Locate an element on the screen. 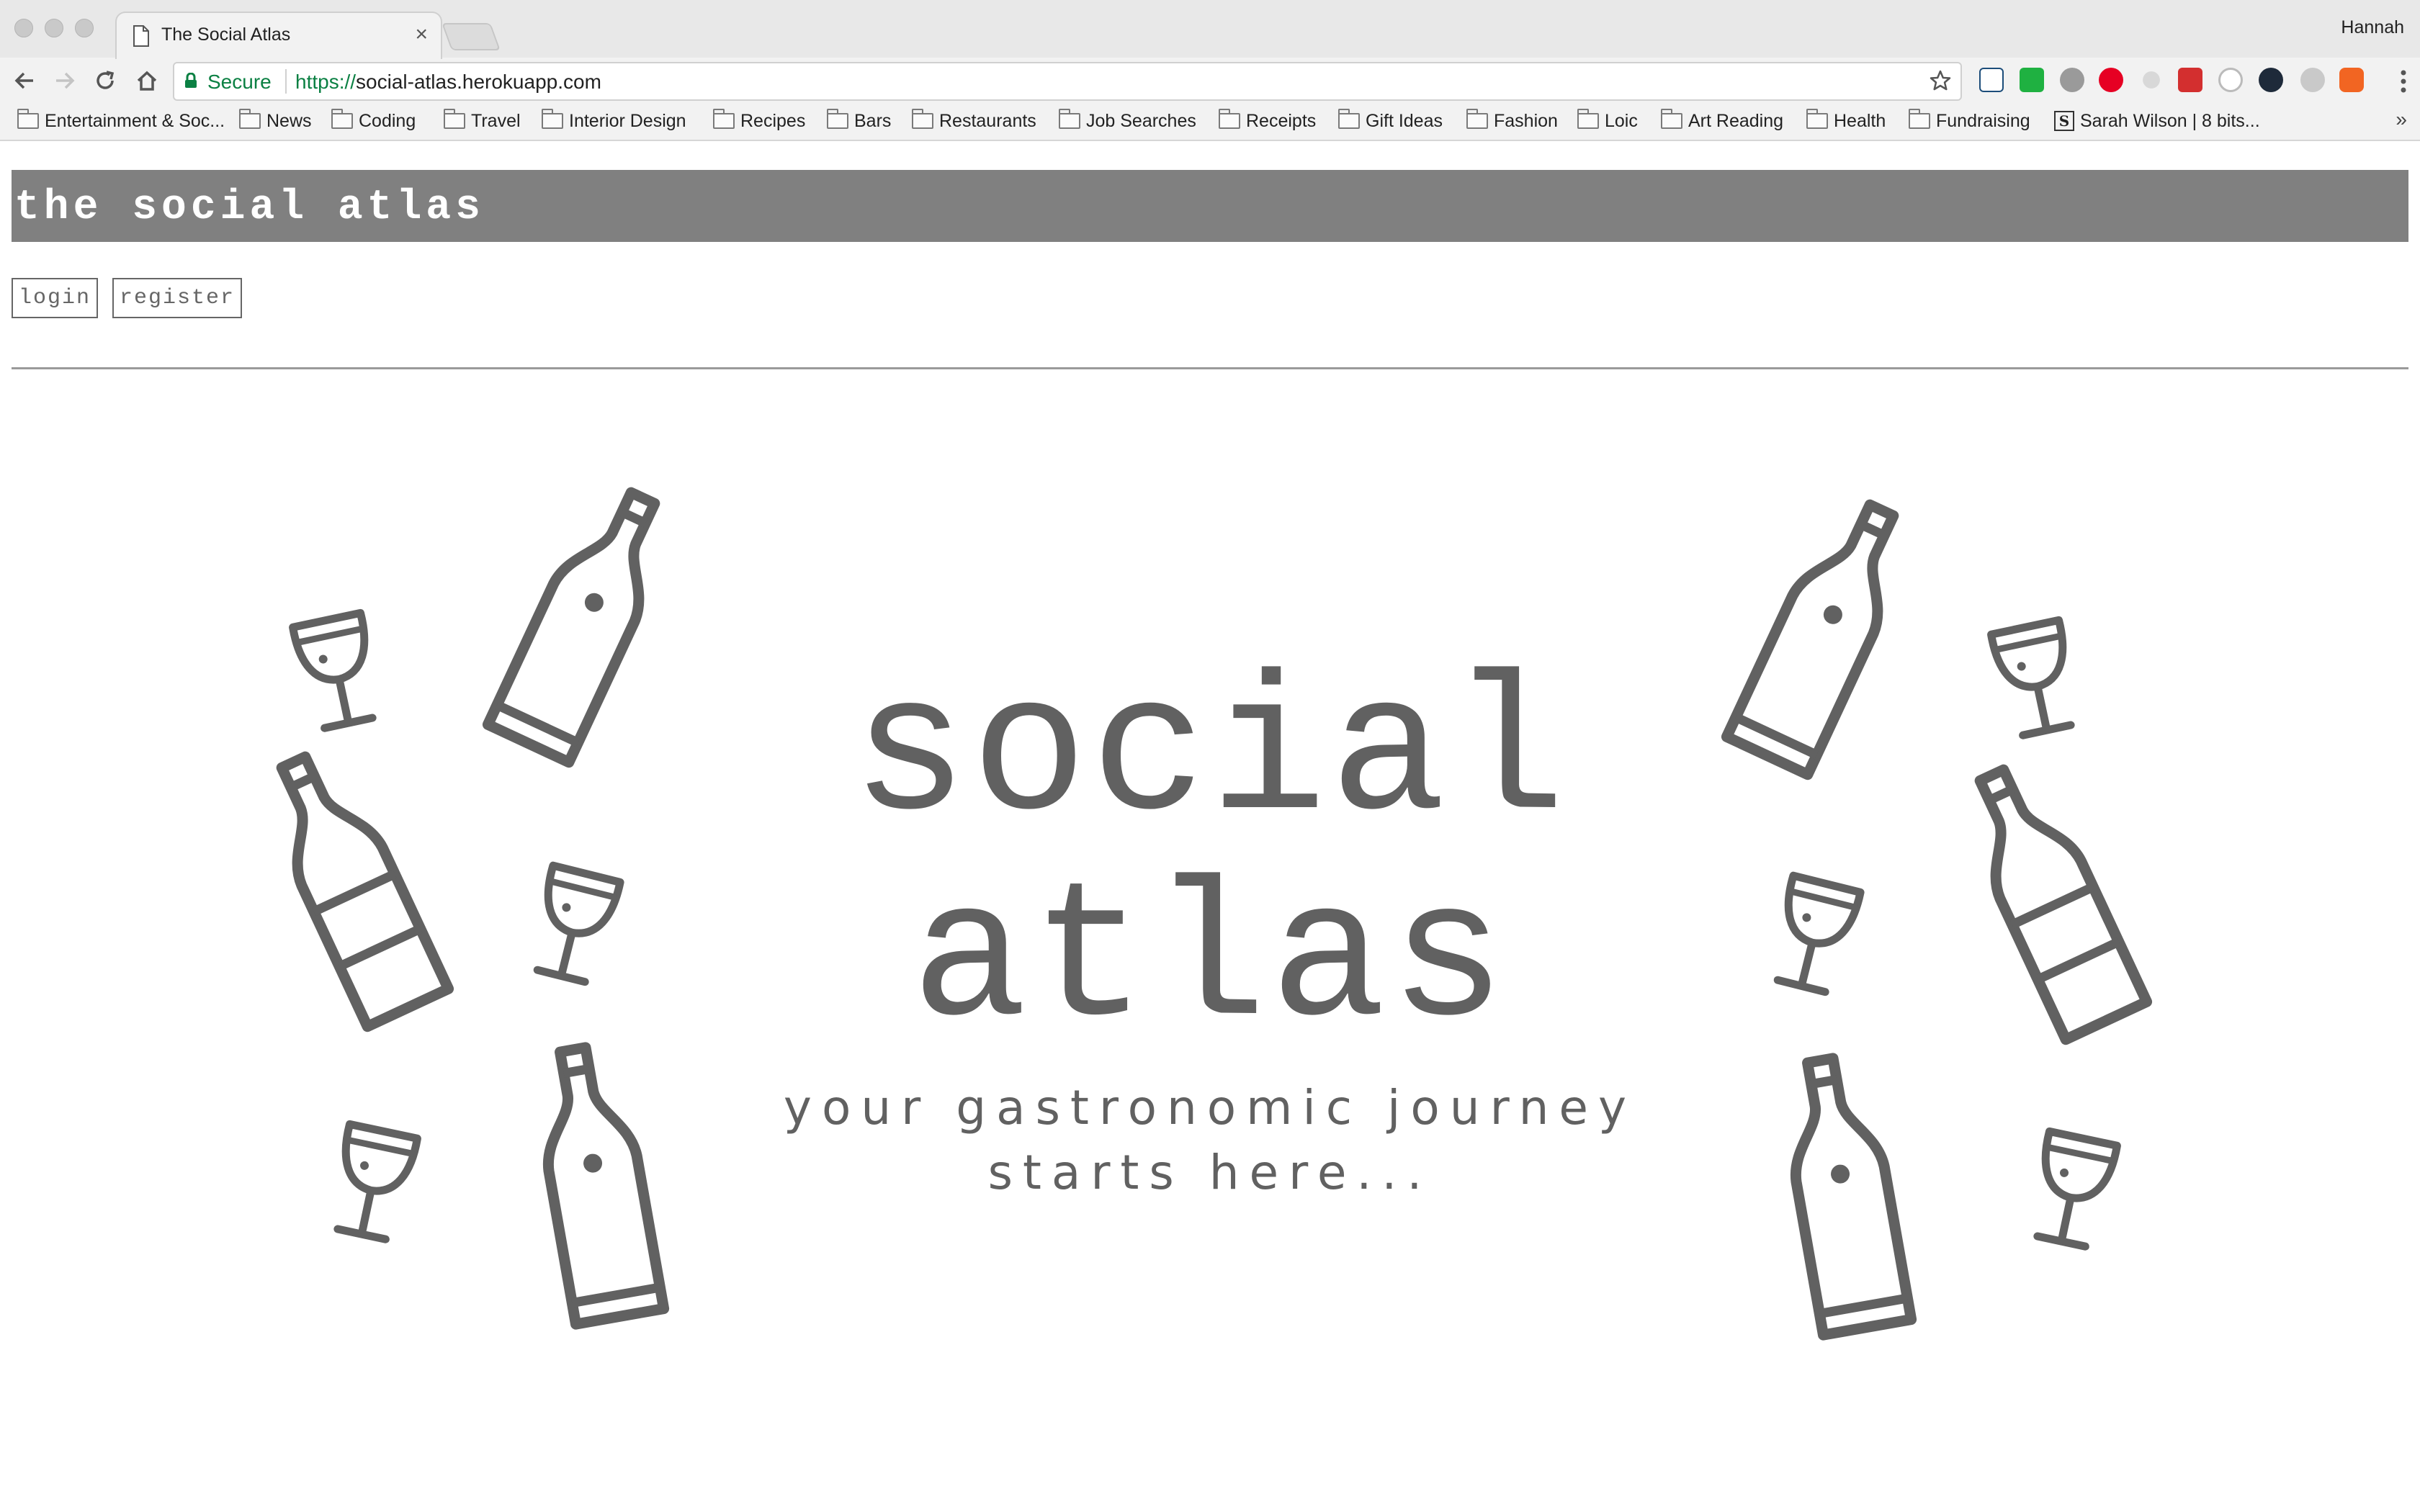 Image resolution: width=2420 pixels, height=1512 pixels. notification-extension-icon is located at coordinates (2190, 80).